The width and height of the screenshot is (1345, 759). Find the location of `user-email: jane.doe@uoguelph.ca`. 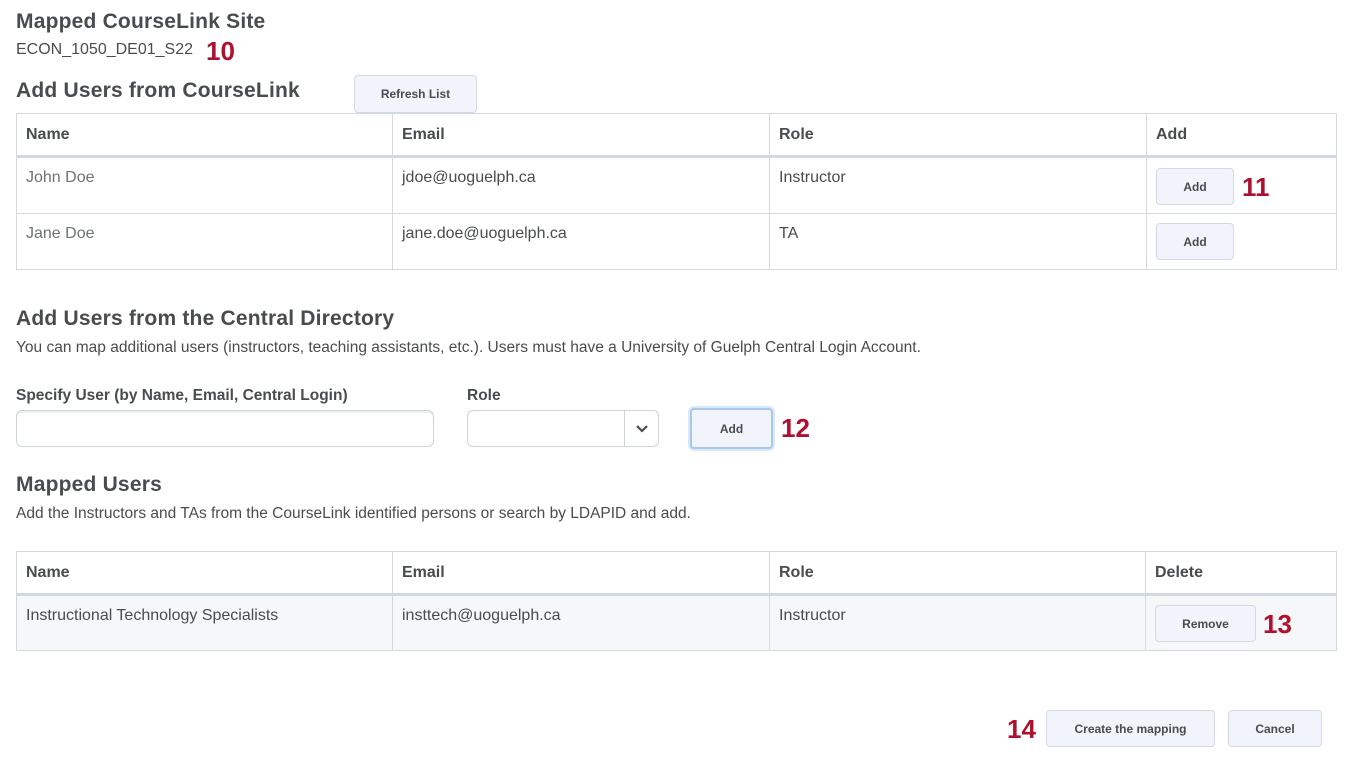

user-email: jane.doe@uoguelph.ca is located at coordinates (581, 241).